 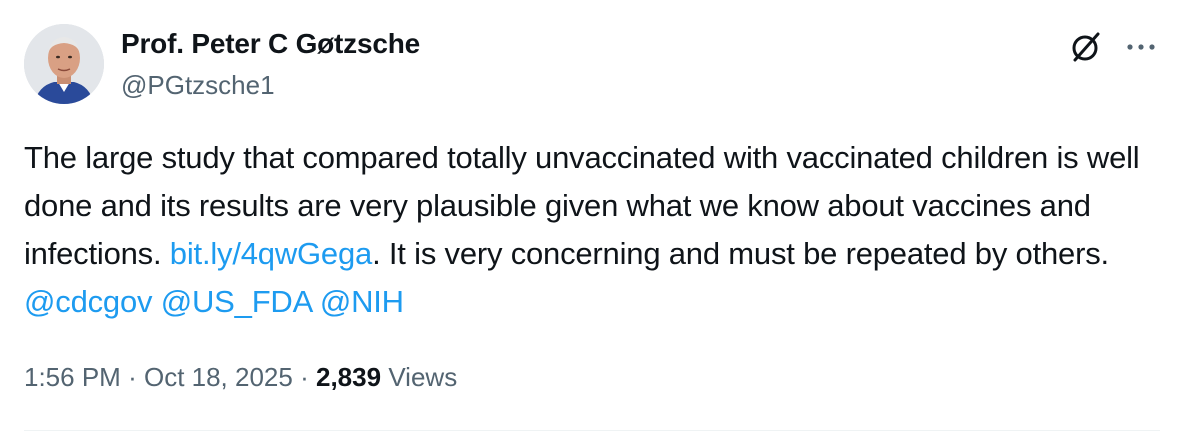 I want to click on author-handle: @PGtzsche1, so click(x=198, y=85).